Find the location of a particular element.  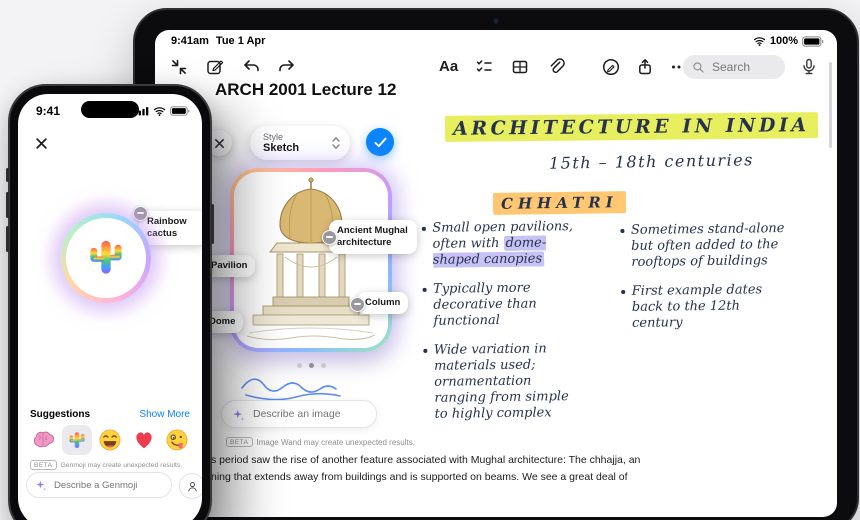

handwritten-heading: ARCHITECTURE IN INDIA is located at coordinates (631, 127).